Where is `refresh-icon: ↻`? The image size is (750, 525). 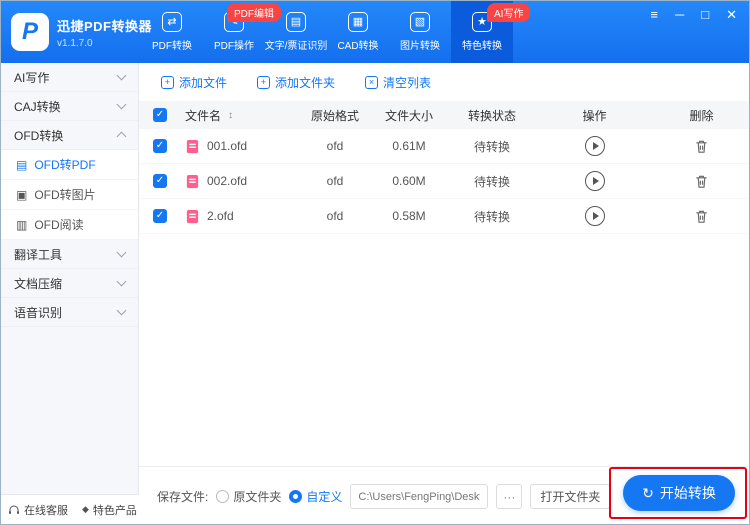
refresh-icon: ↻ is located at coordinates (648, 493).